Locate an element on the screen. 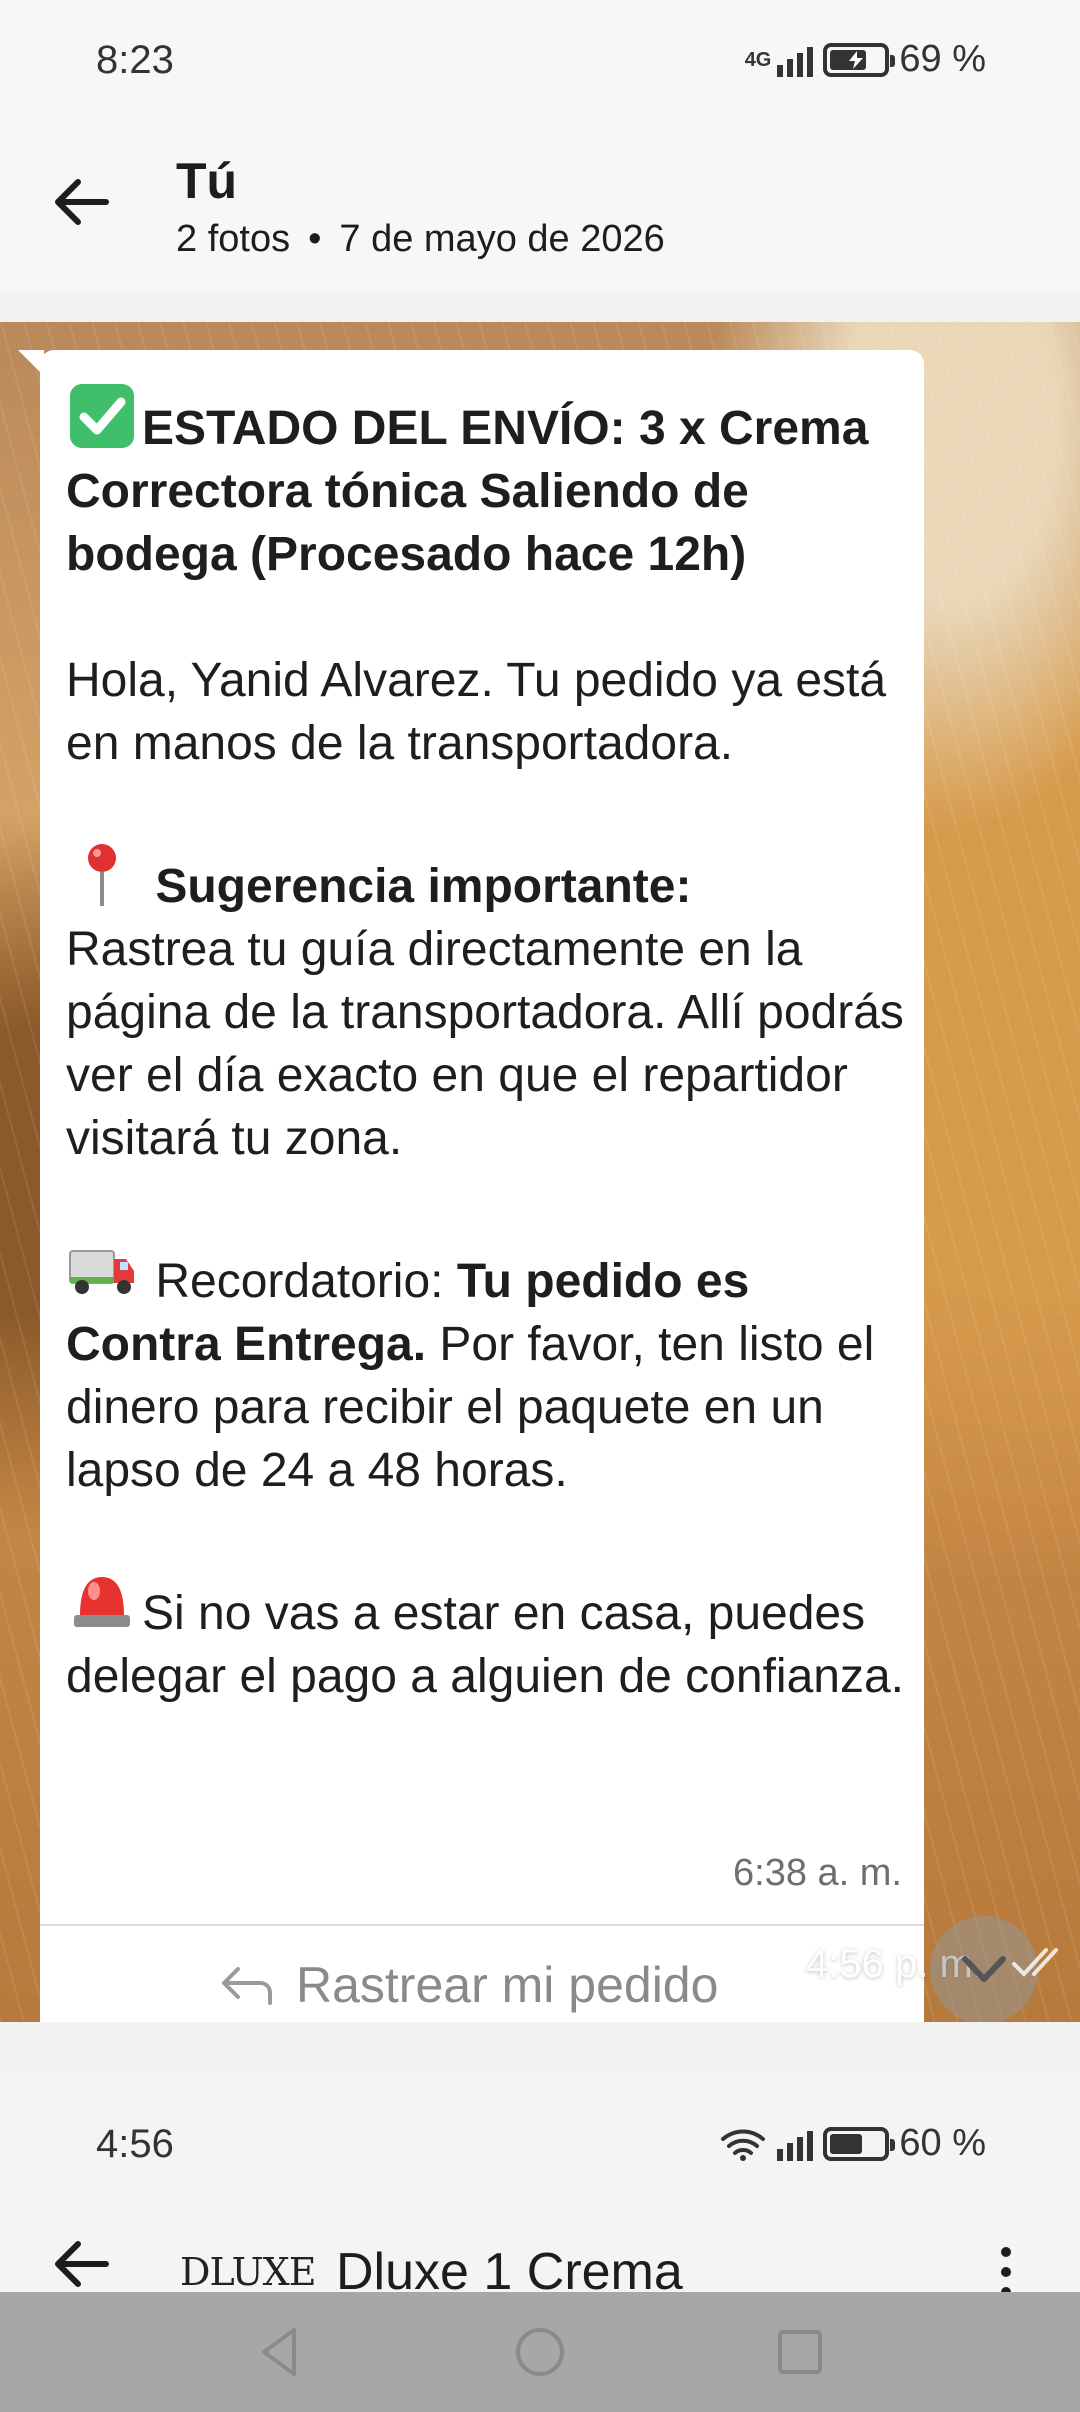  track-order-button: Rastrear mi pedido is located at coordinates (469, 1985).